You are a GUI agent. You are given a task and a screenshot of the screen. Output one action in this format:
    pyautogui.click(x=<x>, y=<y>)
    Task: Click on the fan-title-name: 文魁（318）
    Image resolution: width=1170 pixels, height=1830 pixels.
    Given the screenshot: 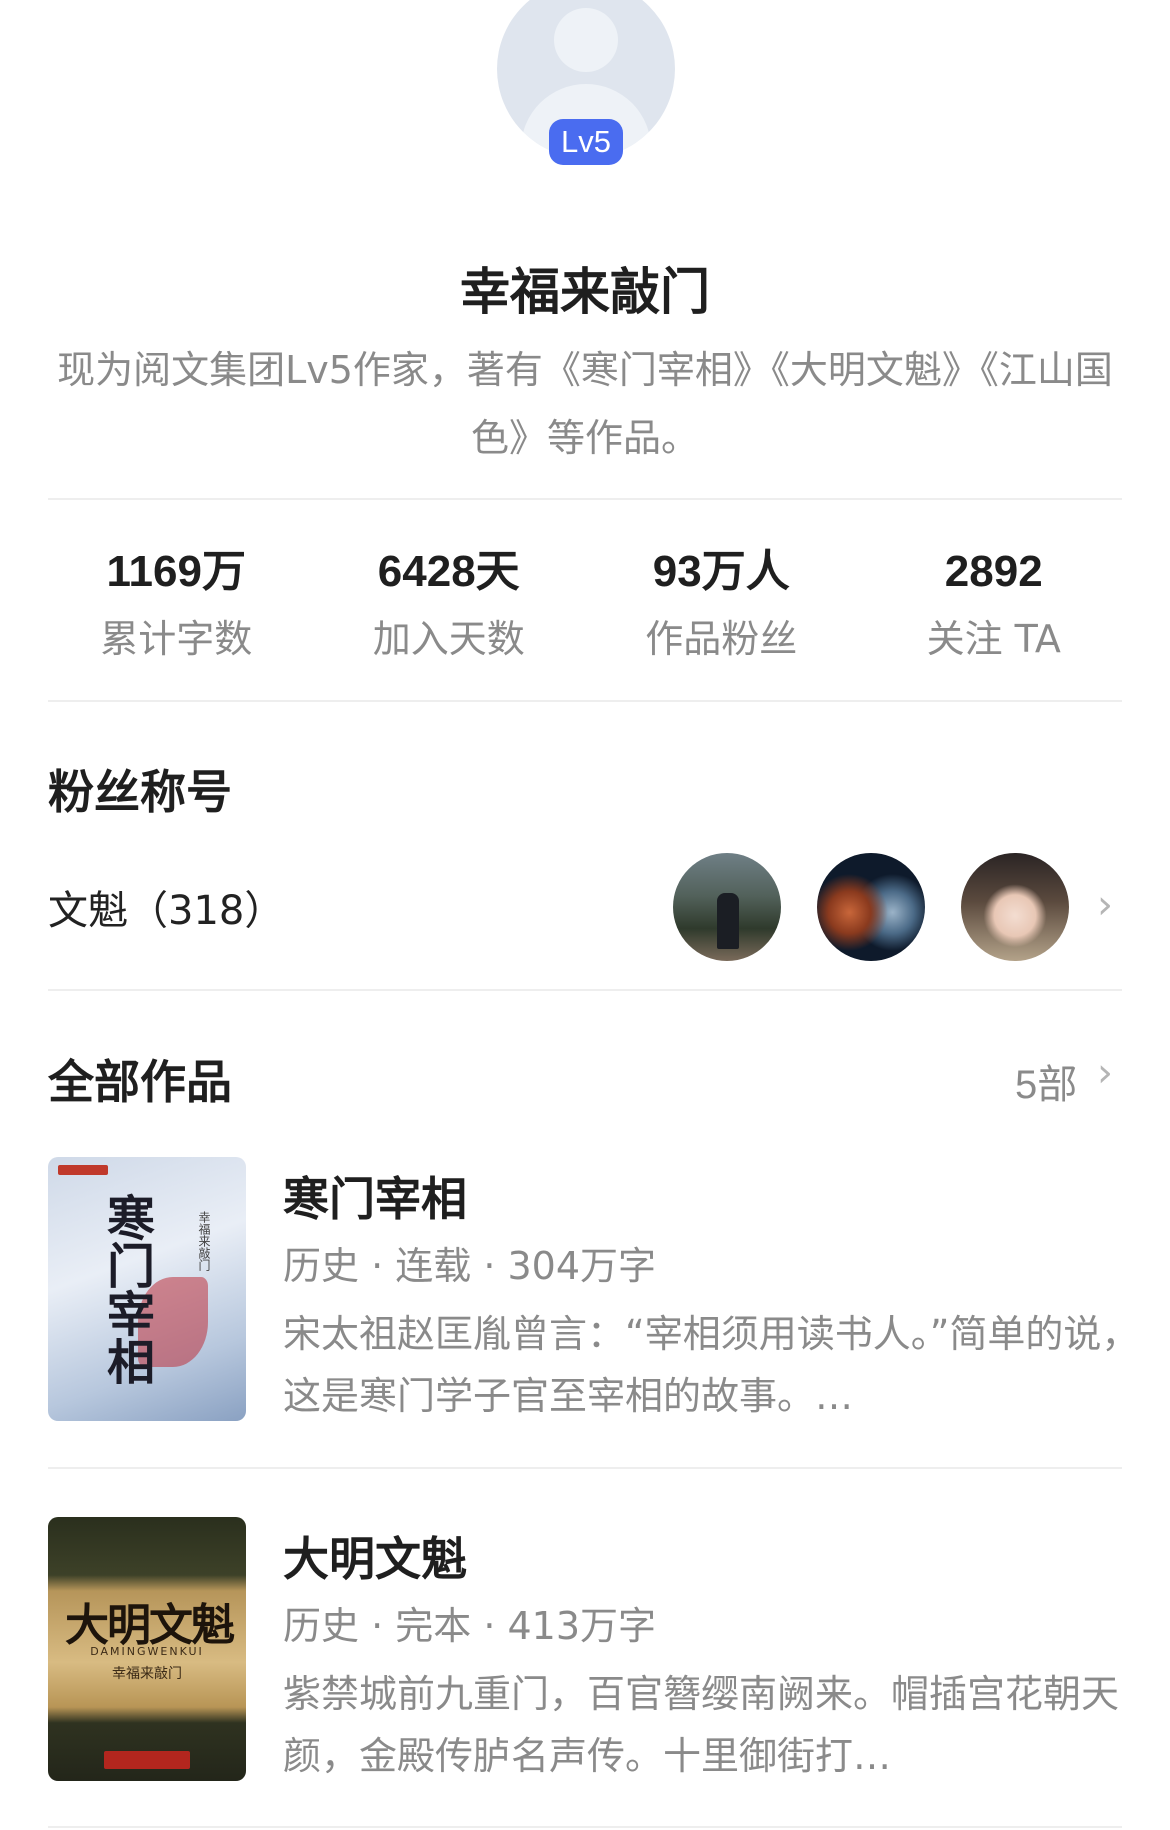 What is the action you would take?
    pyautogui.click(x=166, y=907)
    